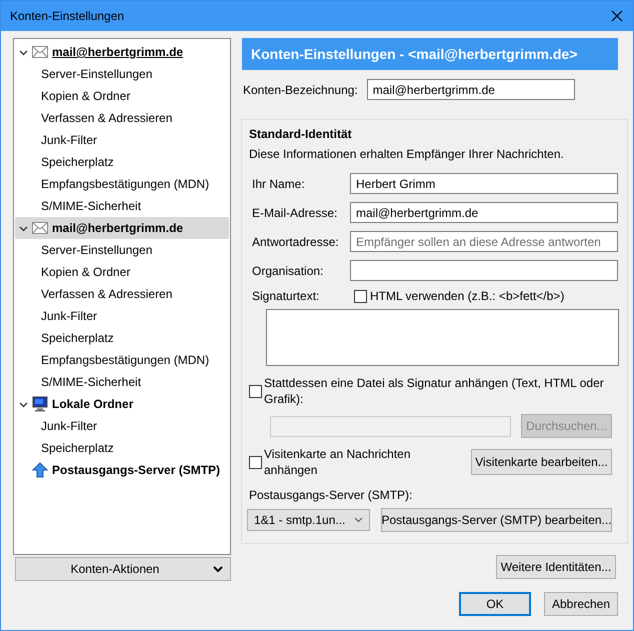 This screenshot has height=631, width=634. Describe the element at coordinates (338, 462) in the screenshot. I see `checkbox-label: Visitenkarte an Nachrichten anhängen` at that location.